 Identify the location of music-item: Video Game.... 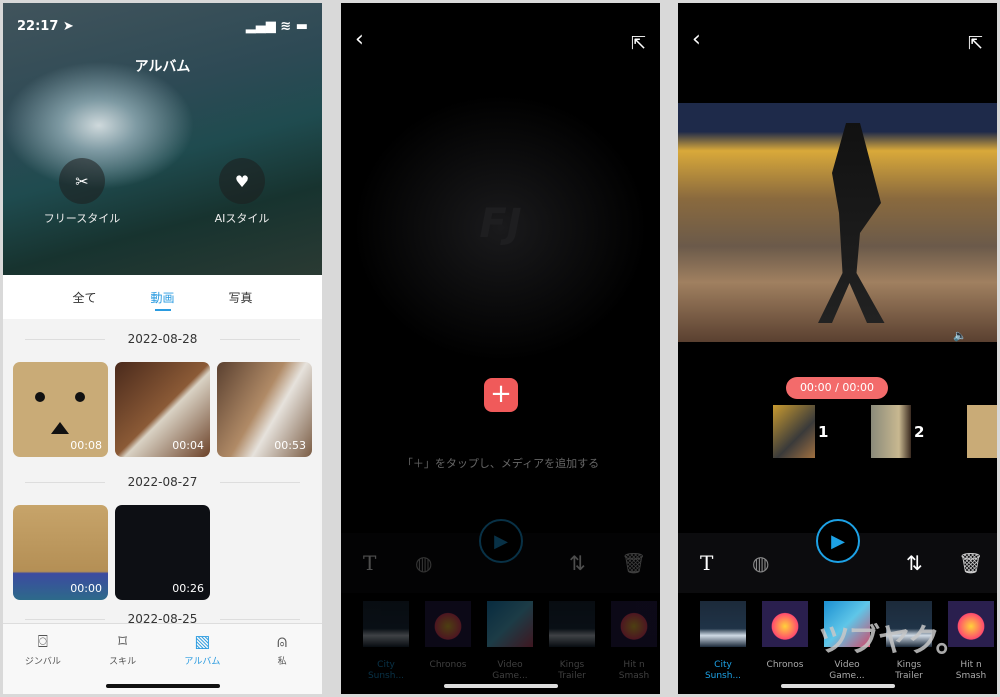
(510, 641).